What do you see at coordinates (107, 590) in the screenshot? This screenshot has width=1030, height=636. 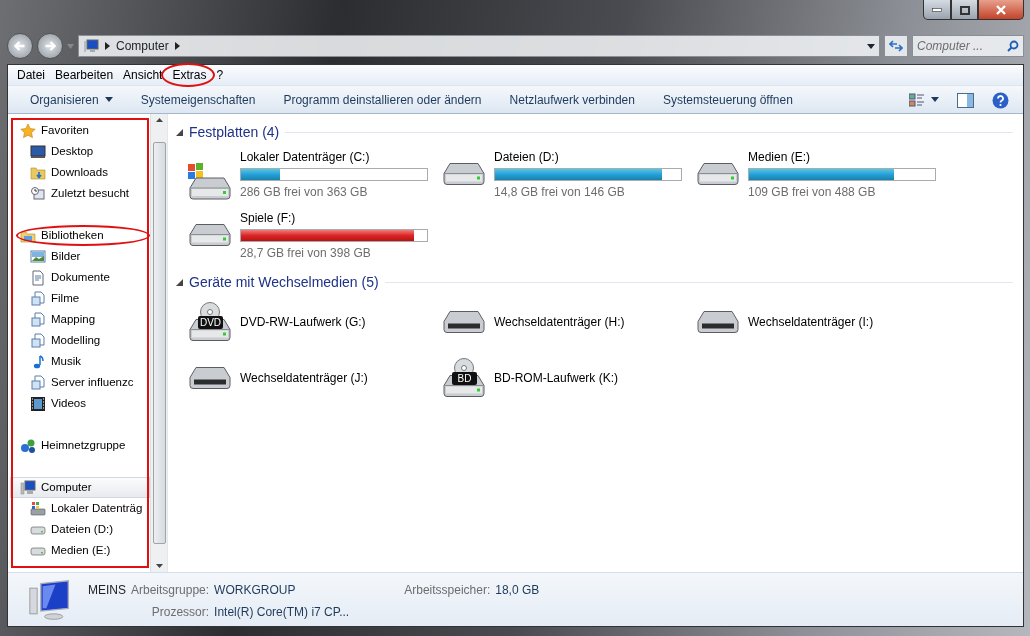 I see `computer-name: MEINS` at bounding box center [107, 590].